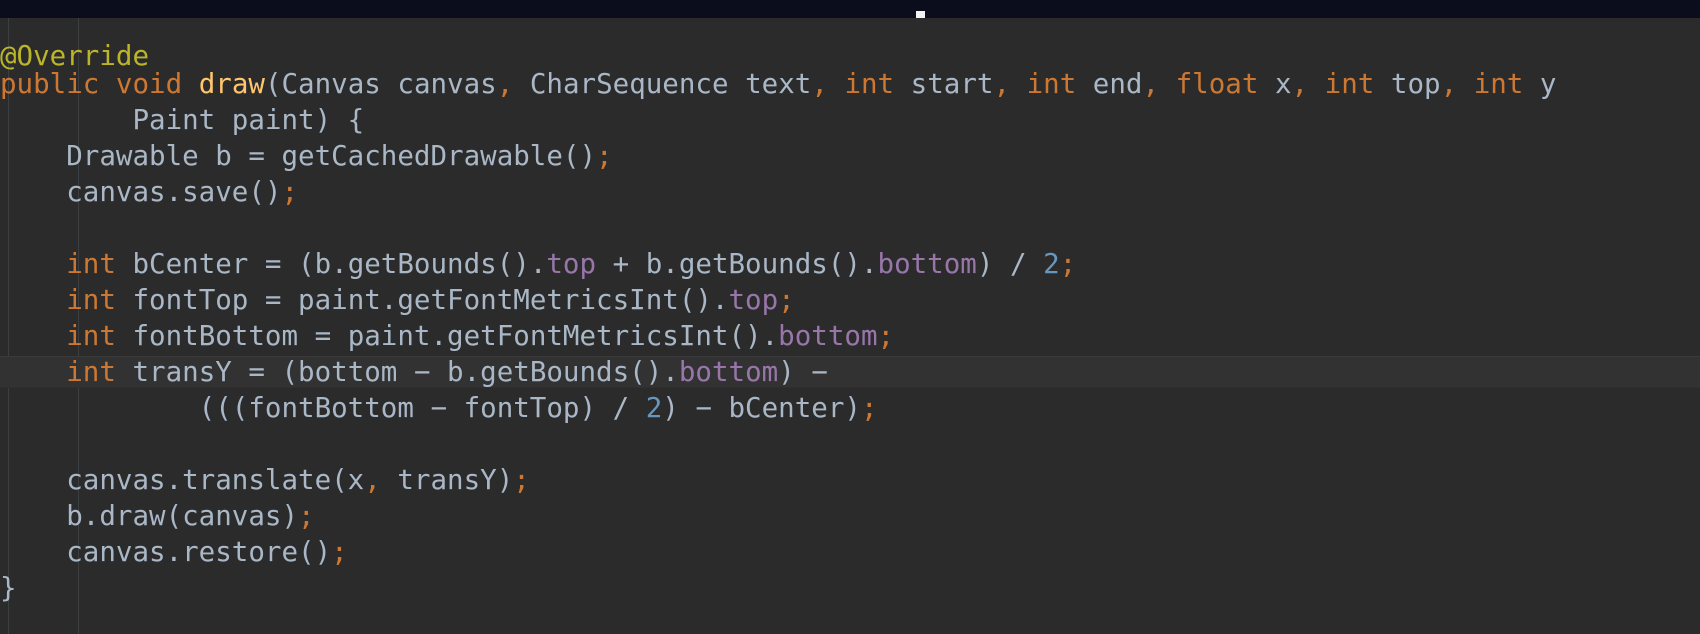  Describe the element at coordinates (761, 408) in the screenshot. I see `code-token-plain: ) − bCenter)` at that location.